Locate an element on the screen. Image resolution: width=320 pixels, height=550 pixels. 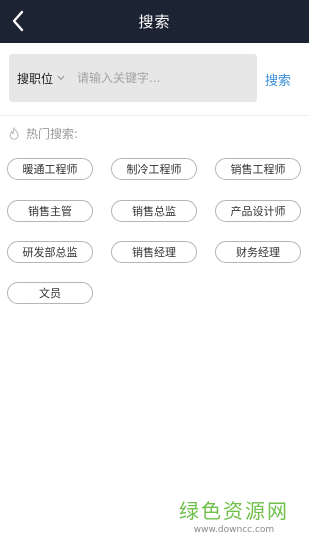
search-bar: 搜职位 搜索 is located at coordinates (154, 79).